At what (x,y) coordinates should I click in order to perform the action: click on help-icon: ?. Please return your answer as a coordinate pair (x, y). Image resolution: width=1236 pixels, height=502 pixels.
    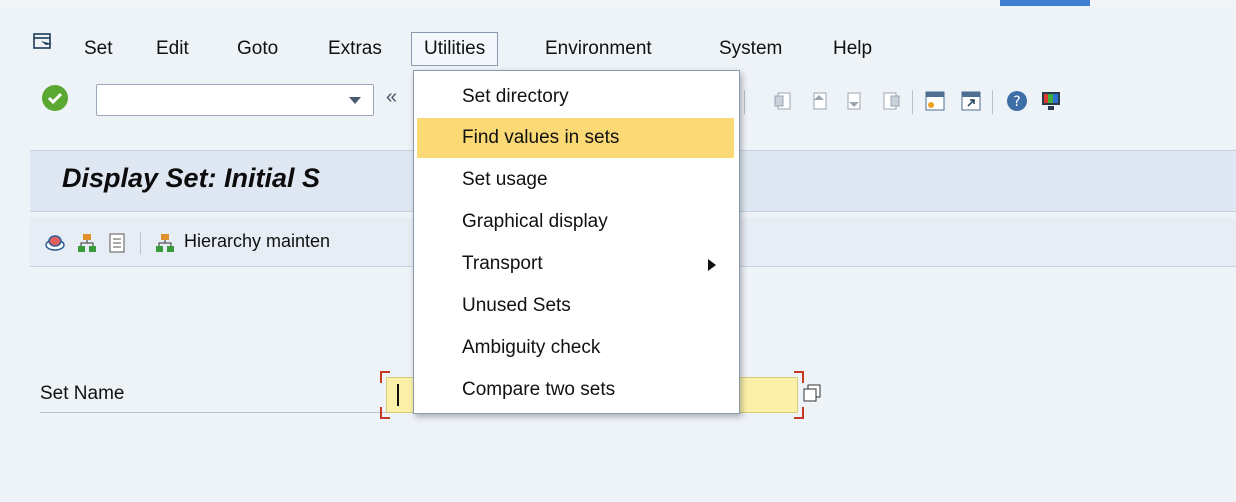
    Looking at the image, I should click on (1017, 101).